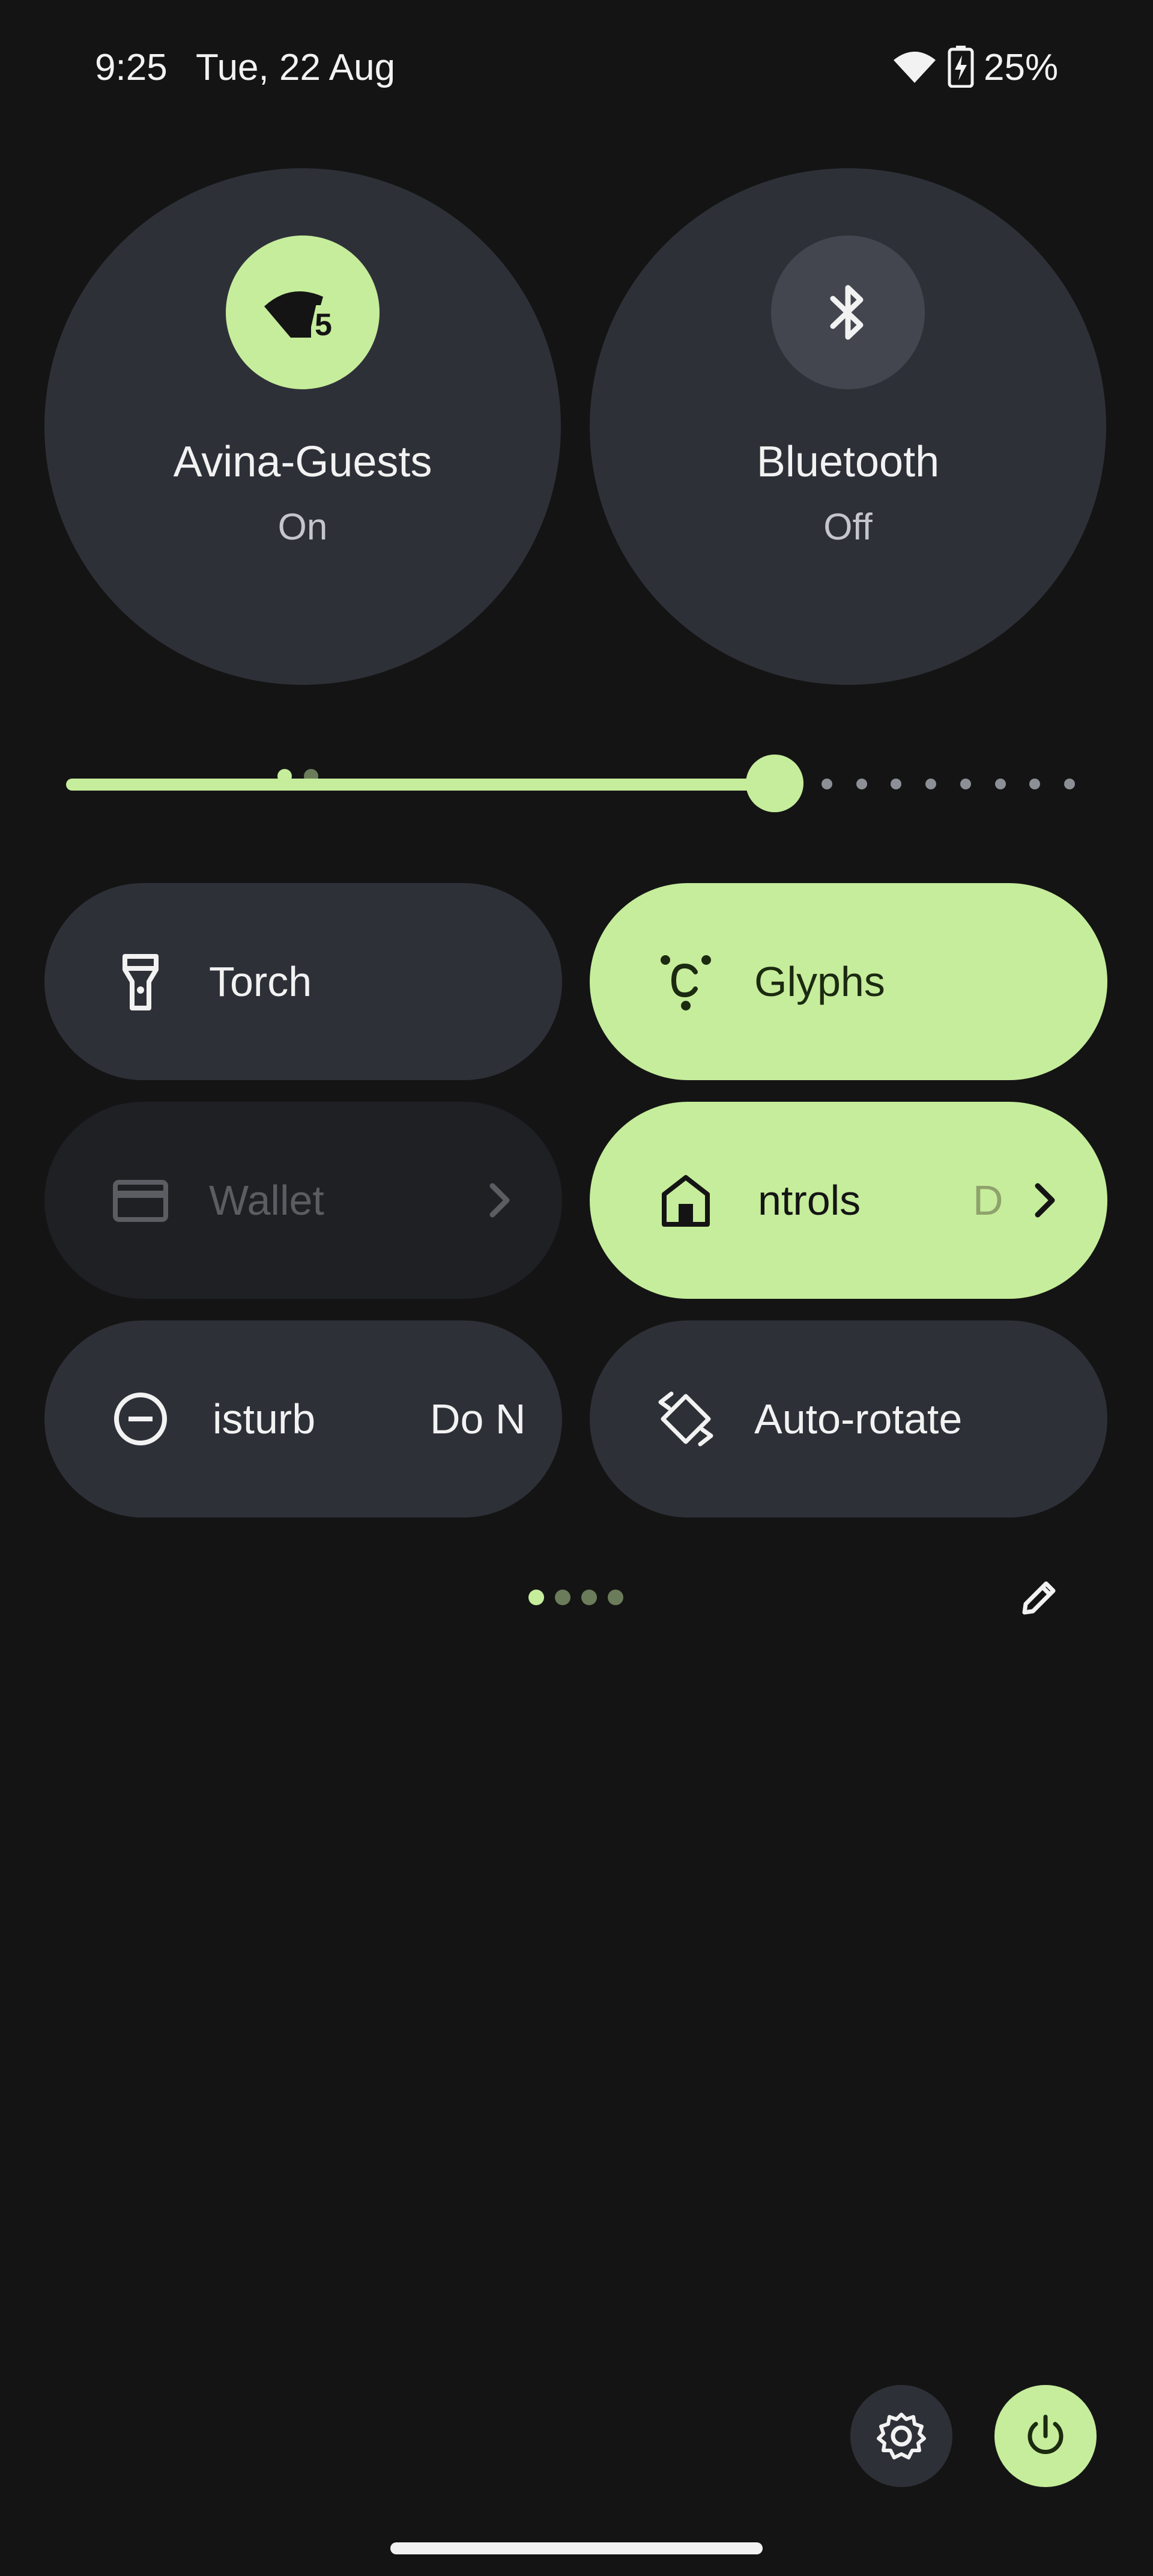  I want to click on gesture-navigation-bar, so click(576, 2548).